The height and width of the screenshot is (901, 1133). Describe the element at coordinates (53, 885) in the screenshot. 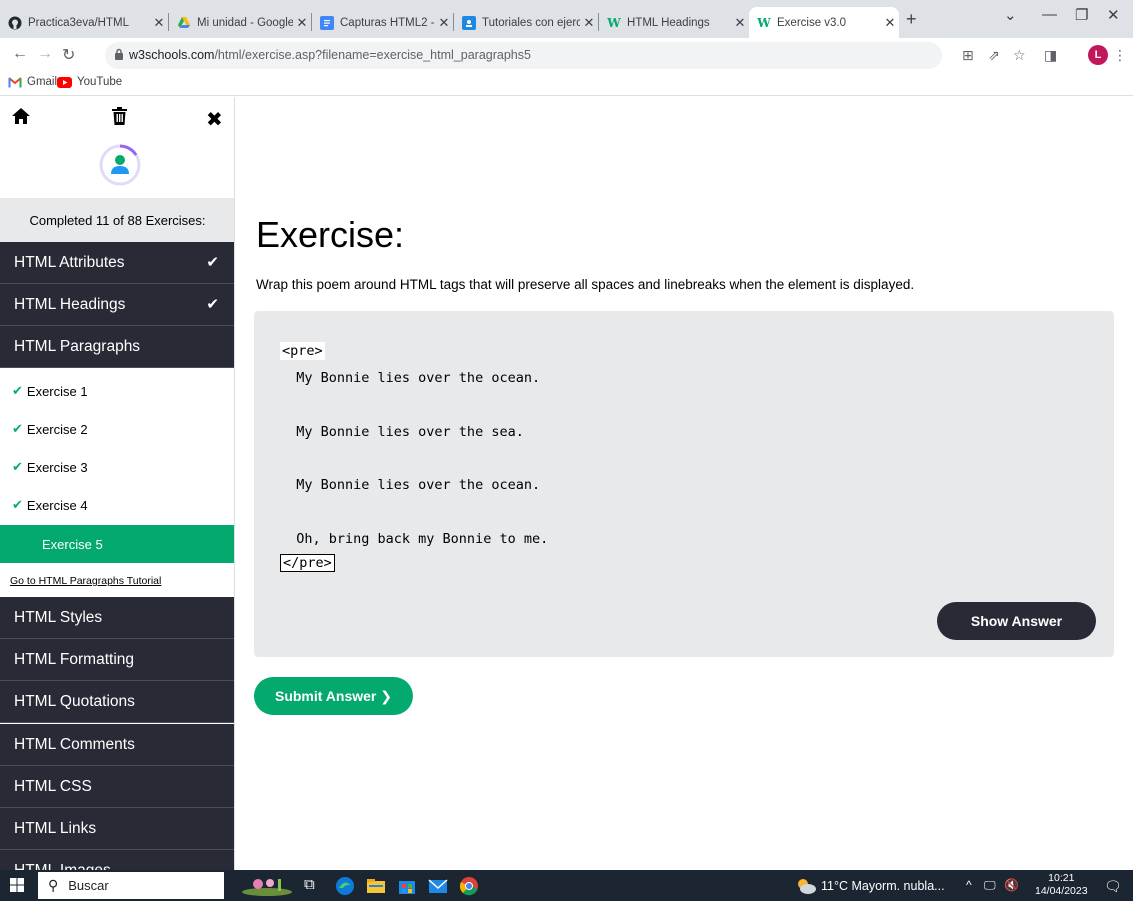

I see `search-icon: ⚲` at that location.